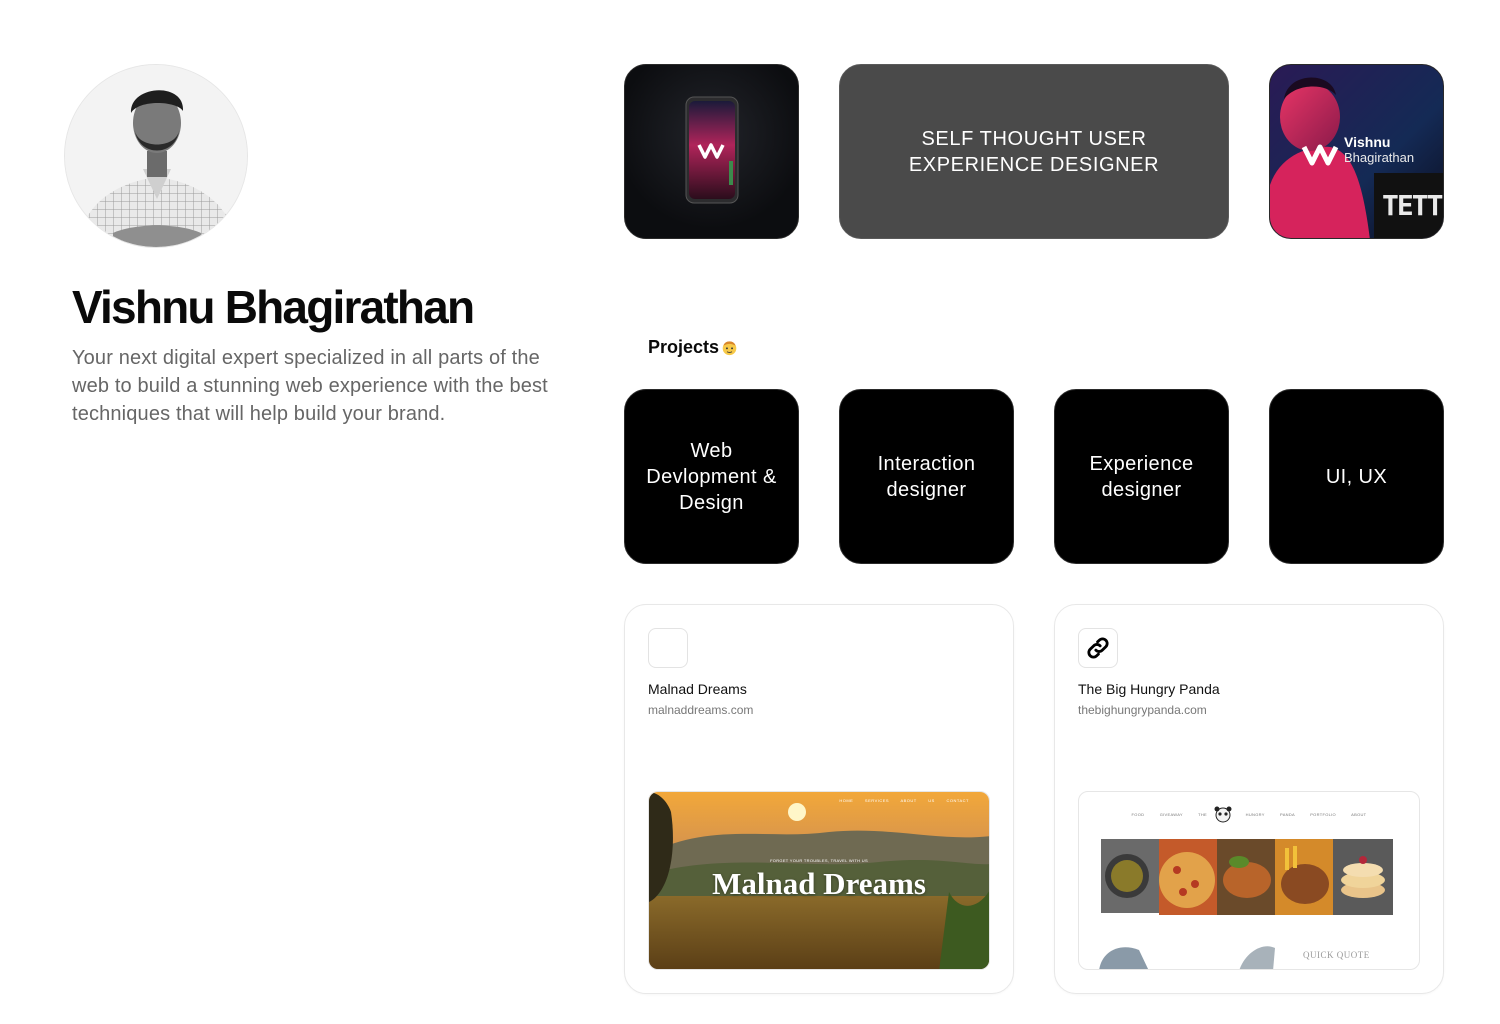  I want to click on skill-label: UI, UX, so click(1356, 476).